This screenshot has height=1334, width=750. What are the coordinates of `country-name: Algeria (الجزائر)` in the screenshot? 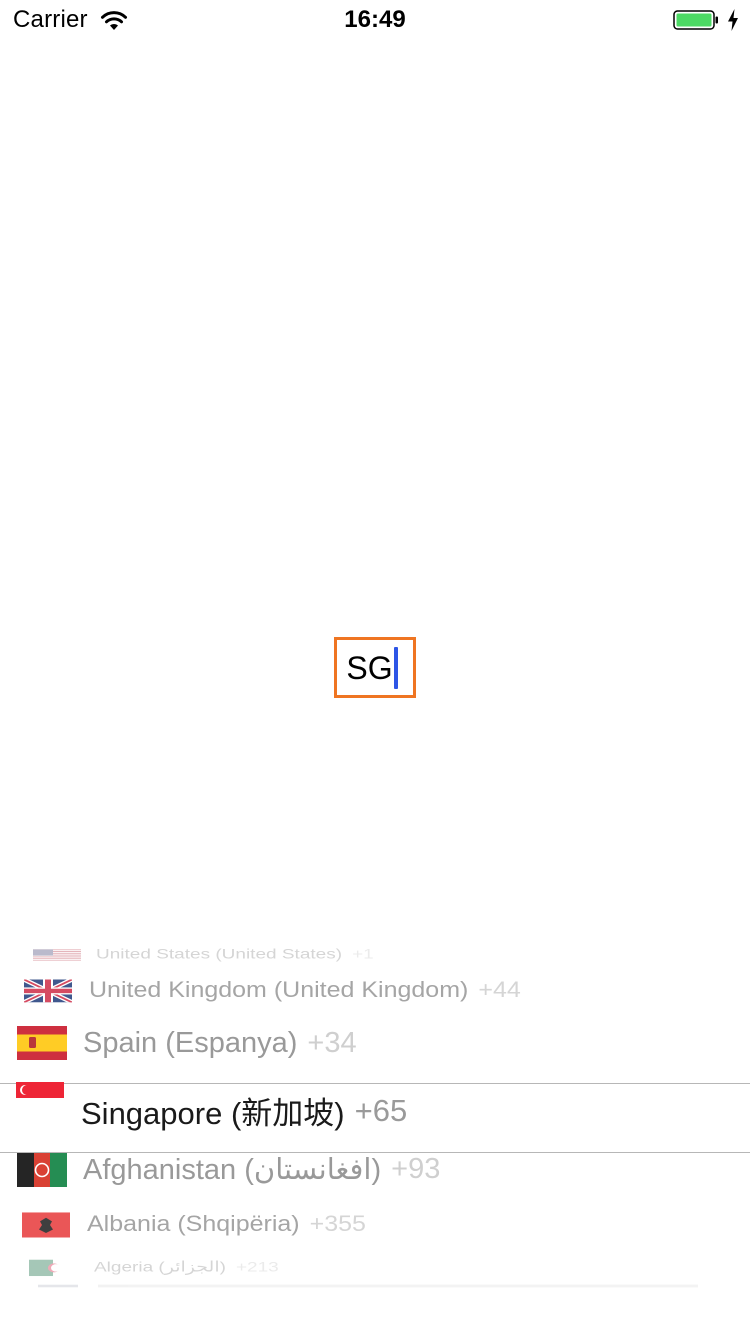 It's located at (160, 1267).